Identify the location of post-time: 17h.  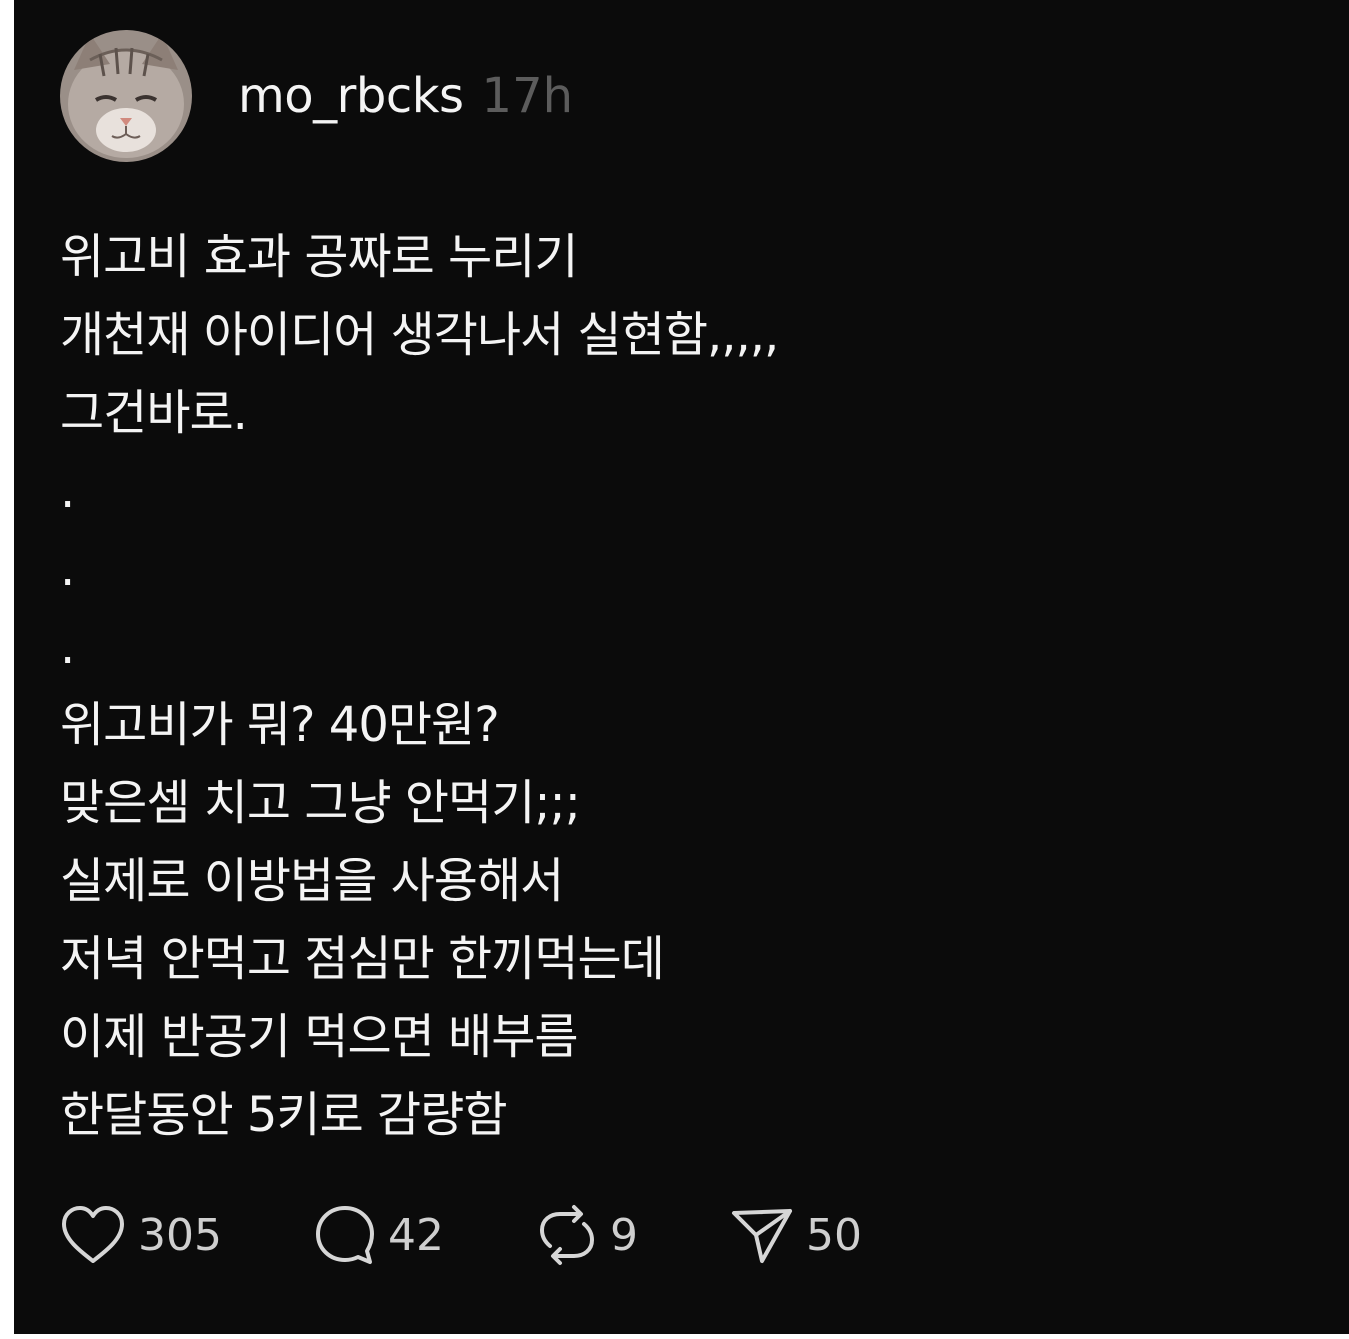
(527, 96).